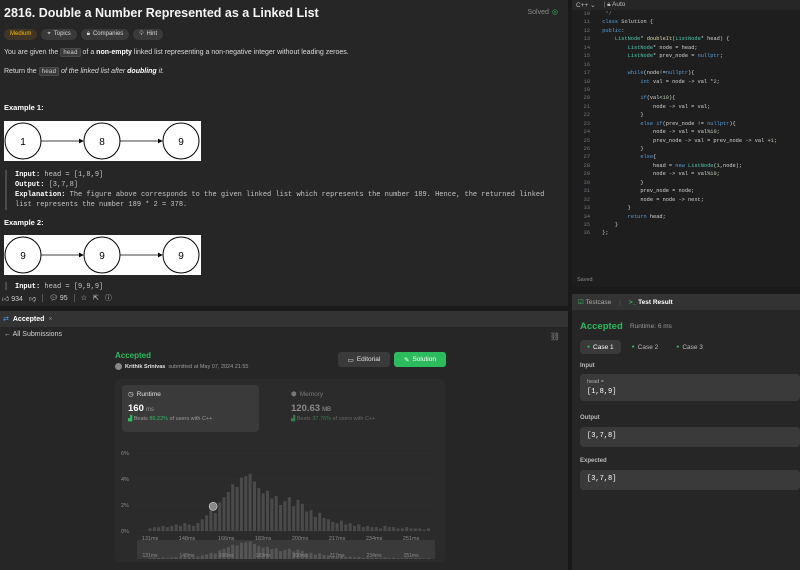  What do you see at coordinates (674, 217) in the screenshot?
I see `code-line: 34 return head;` at bounding box center [674, 217].